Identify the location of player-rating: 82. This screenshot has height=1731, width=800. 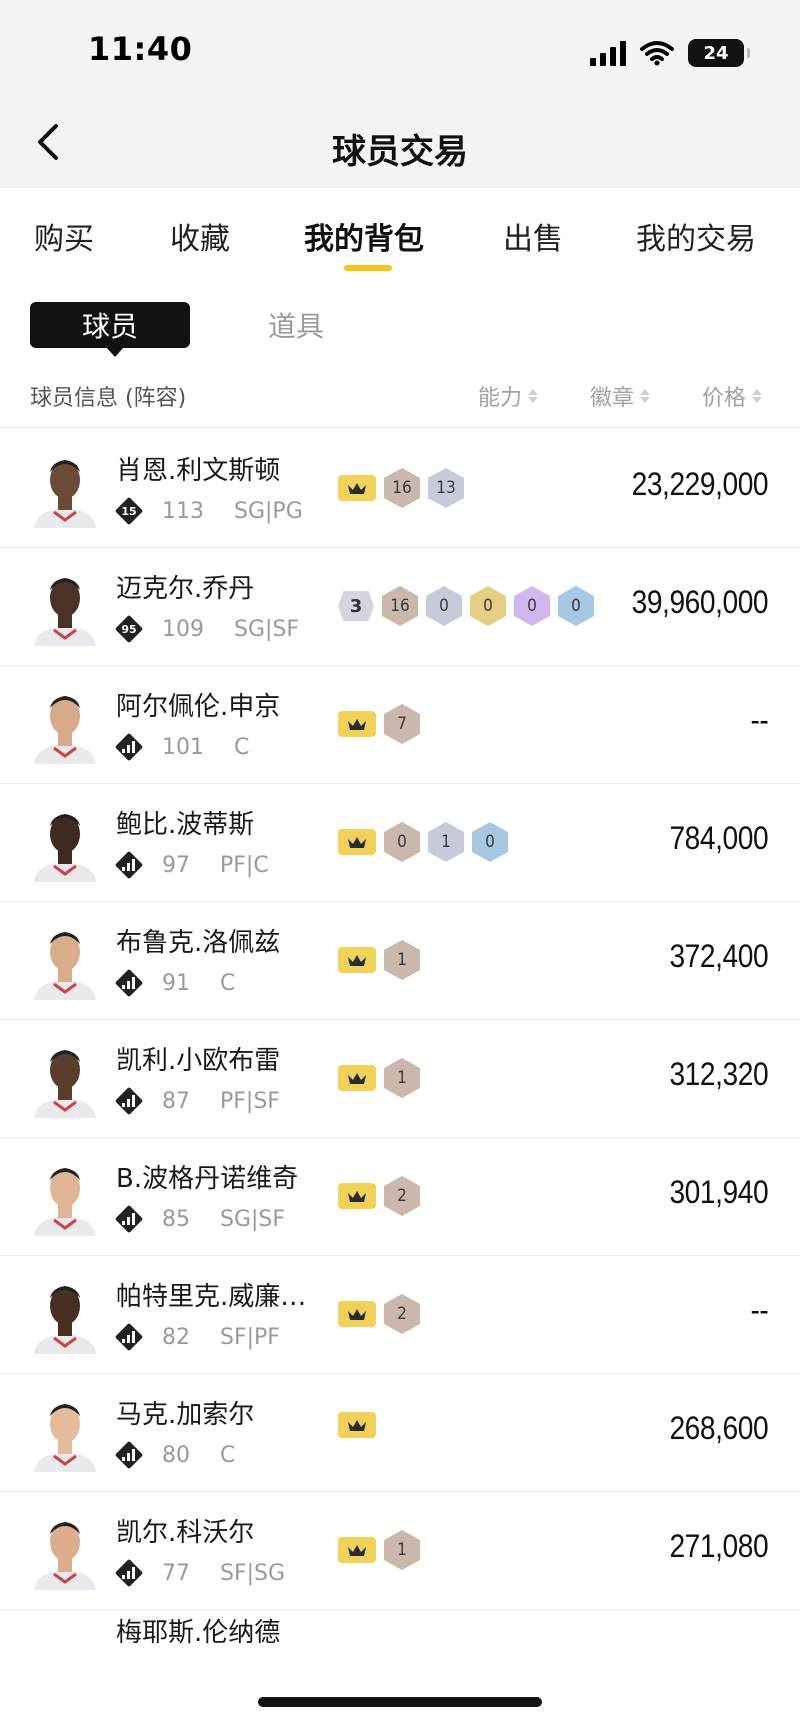
(176, 1337).